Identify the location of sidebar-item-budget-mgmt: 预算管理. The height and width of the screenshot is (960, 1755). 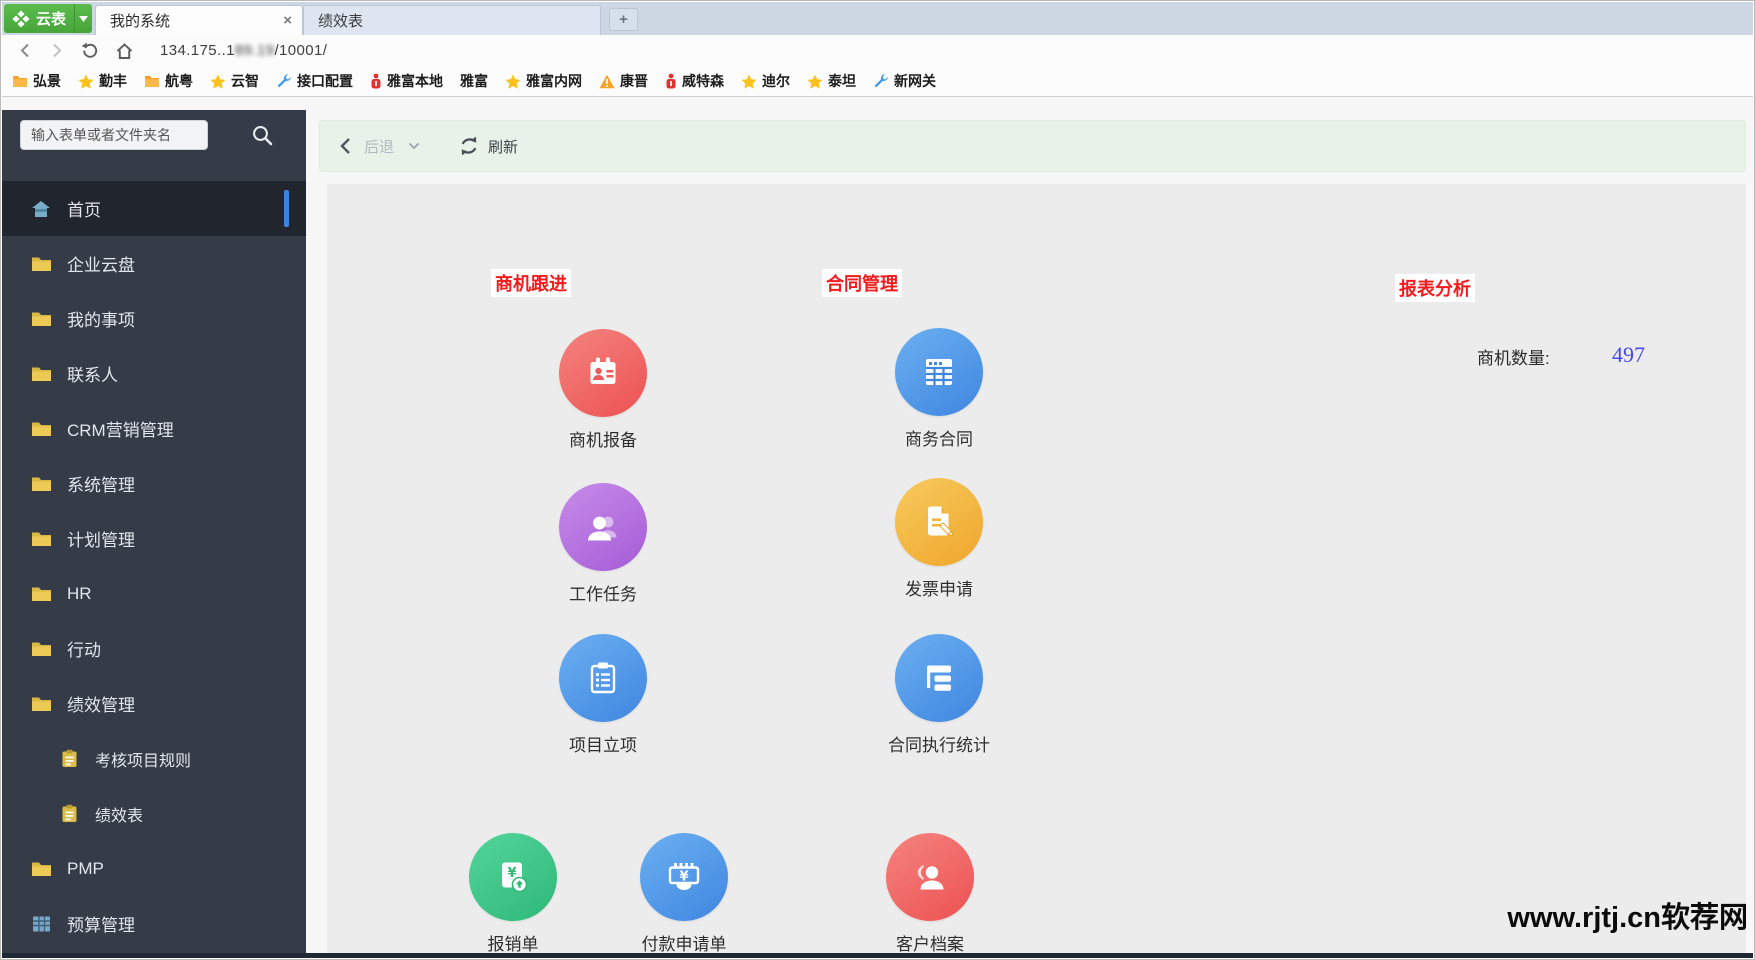
(154, 923).